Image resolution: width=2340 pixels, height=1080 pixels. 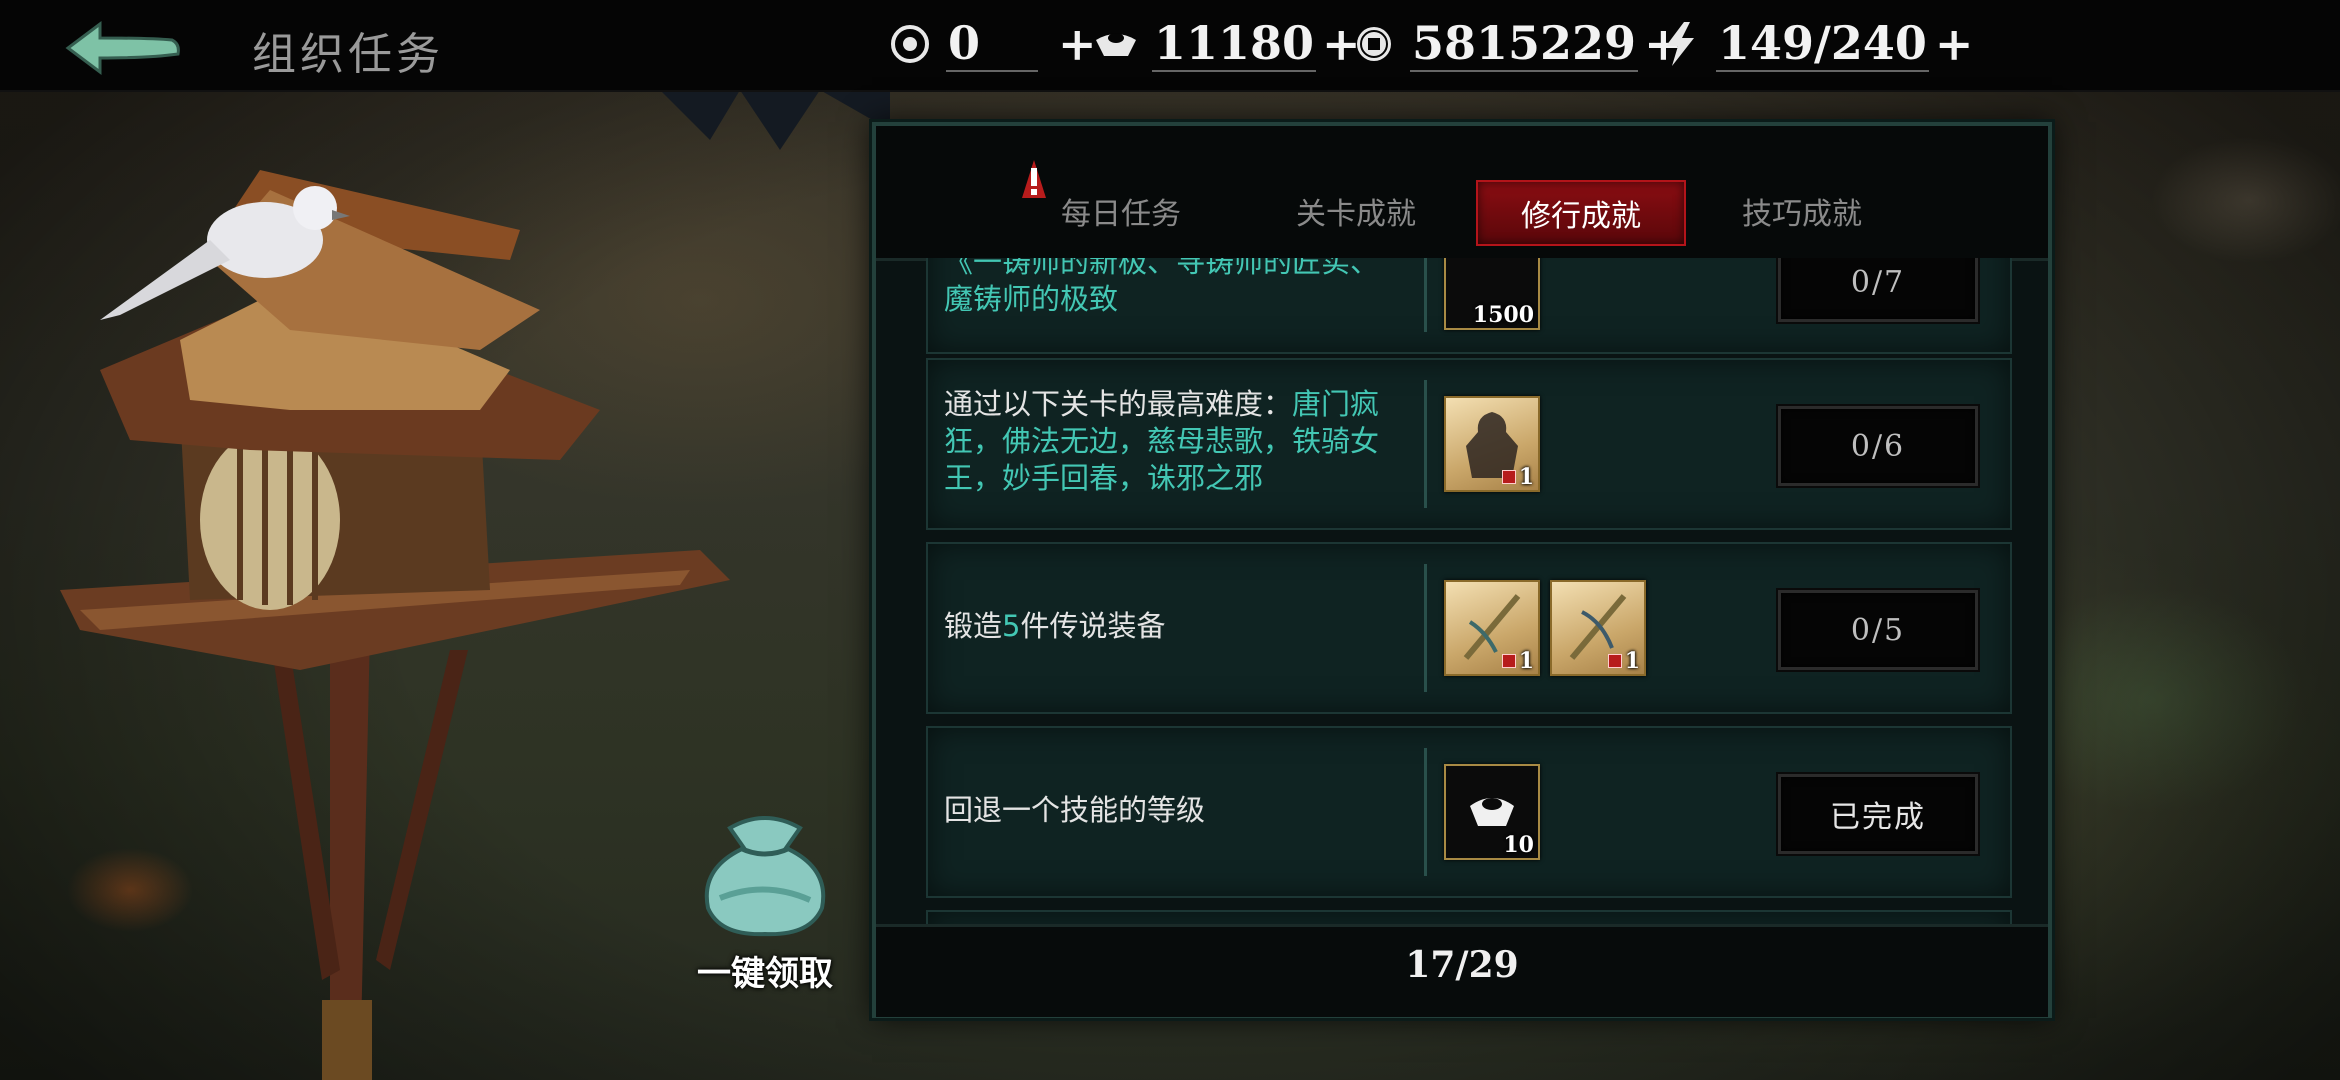 What do you see at coordinates (125, 46) in the screenshot?
I see `back-arrow-icon` at bounding box center [125, 46].